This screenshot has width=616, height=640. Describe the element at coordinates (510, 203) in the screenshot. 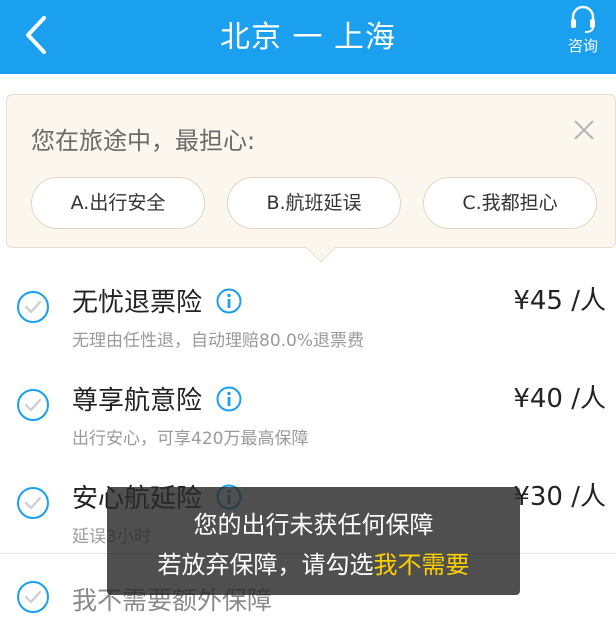

I see `survey-option-both: C.我都担心` at that location.